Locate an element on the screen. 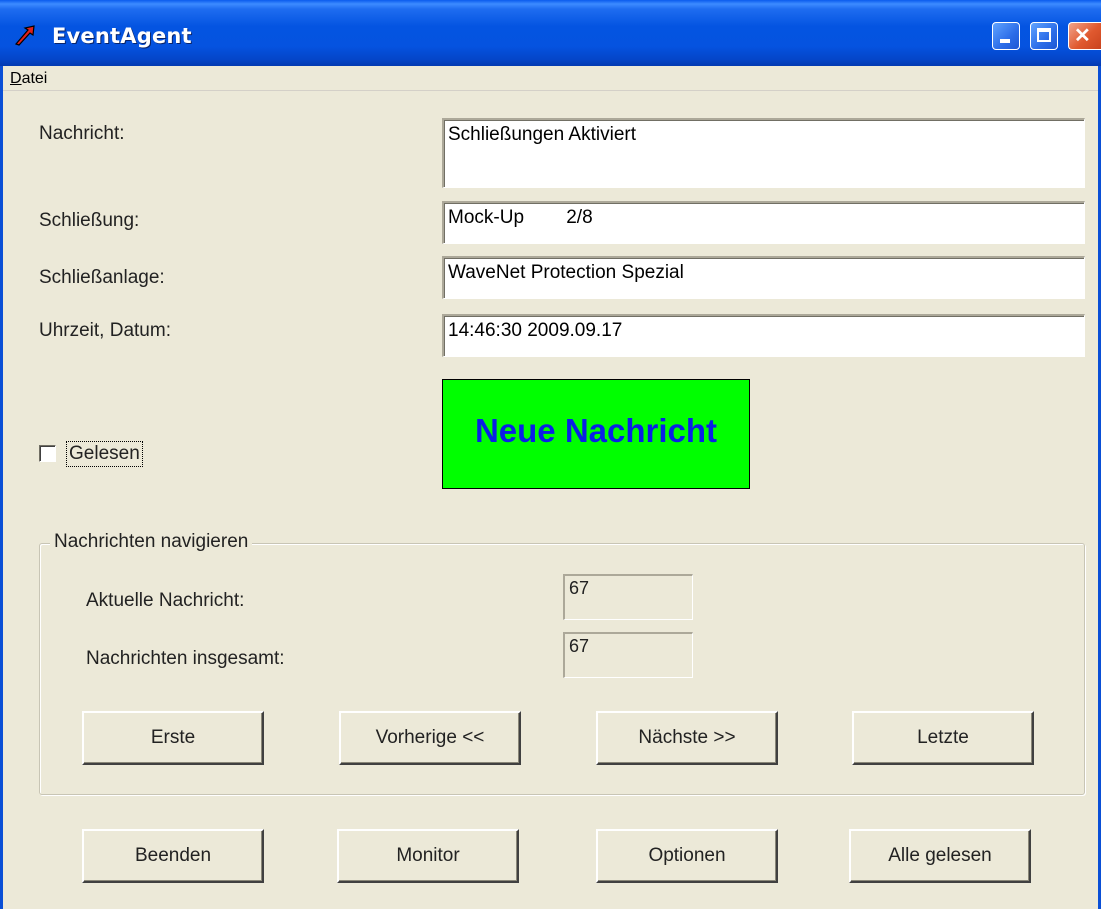 The height and width of the screenshot is (909, 1101). maximize-icon is located at coordinates (1044, 35).